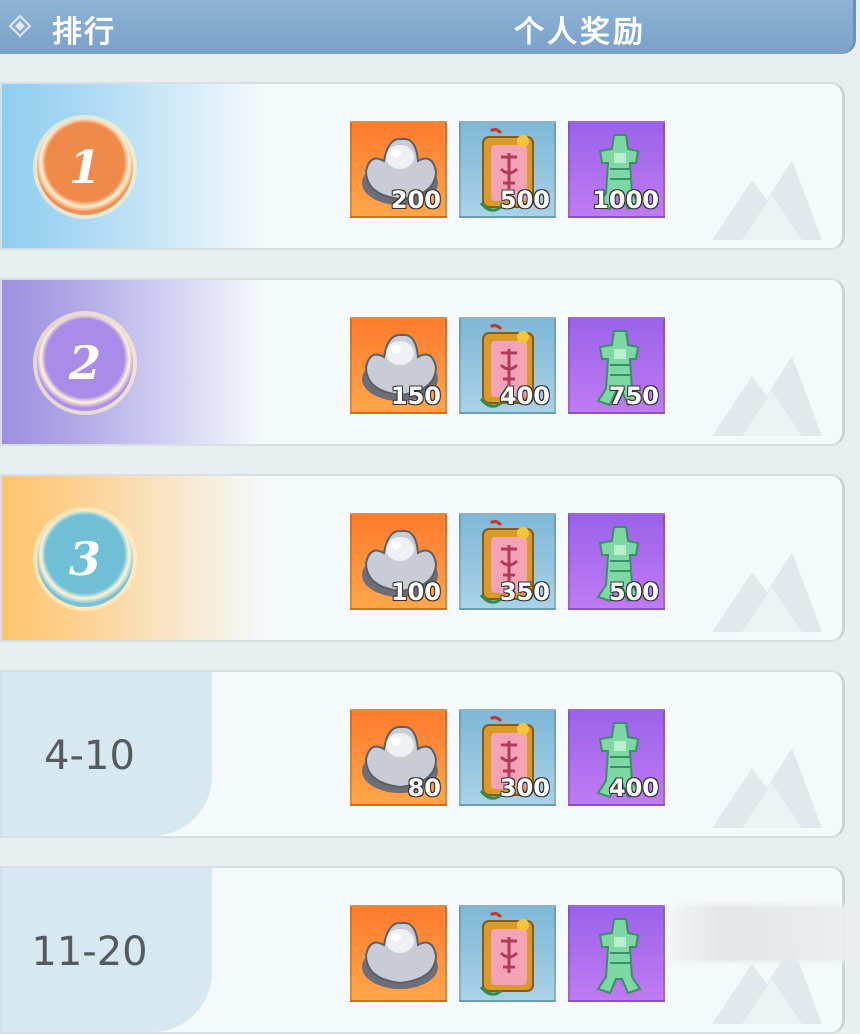 The image size is (860, 1034). What do you see at coordinates (524, 788) in the screenshot?
I see `reward-quantity: 300` at bounding box center [524, 788].